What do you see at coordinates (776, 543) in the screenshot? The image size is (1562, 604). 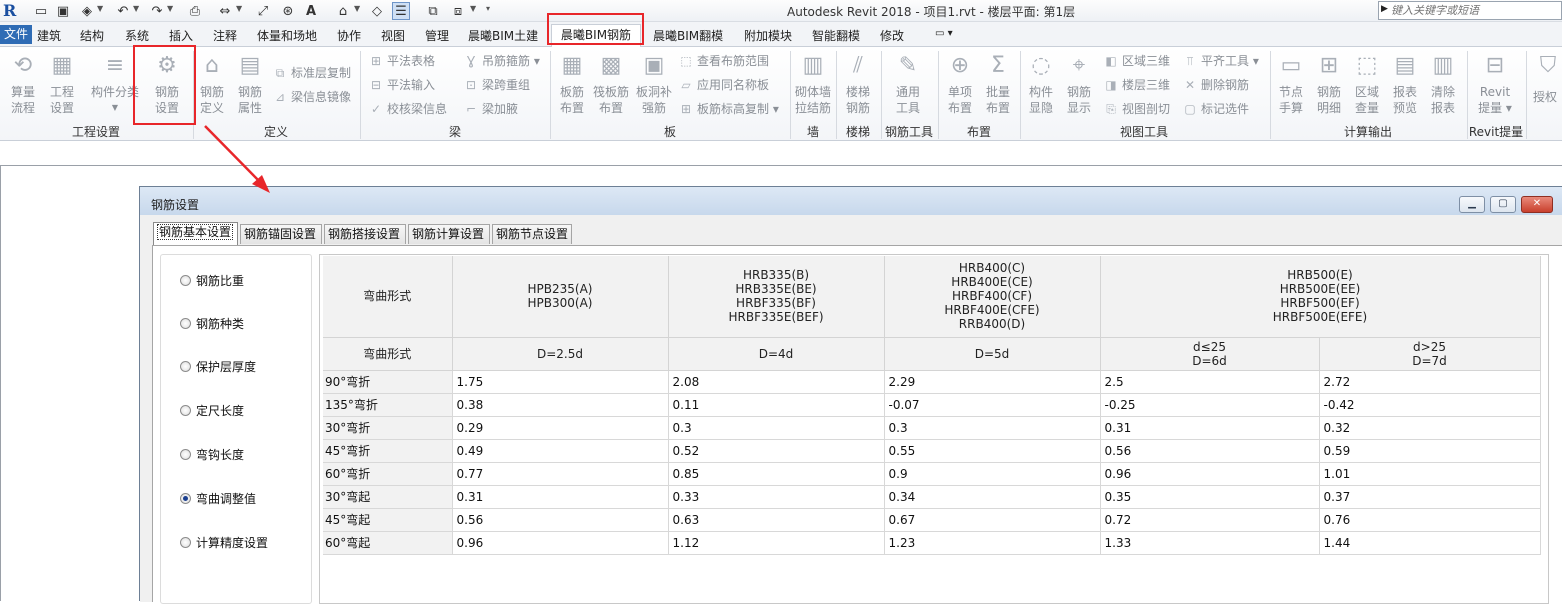 I see `table-cell: 1.12` at bounding box center [776, 543].